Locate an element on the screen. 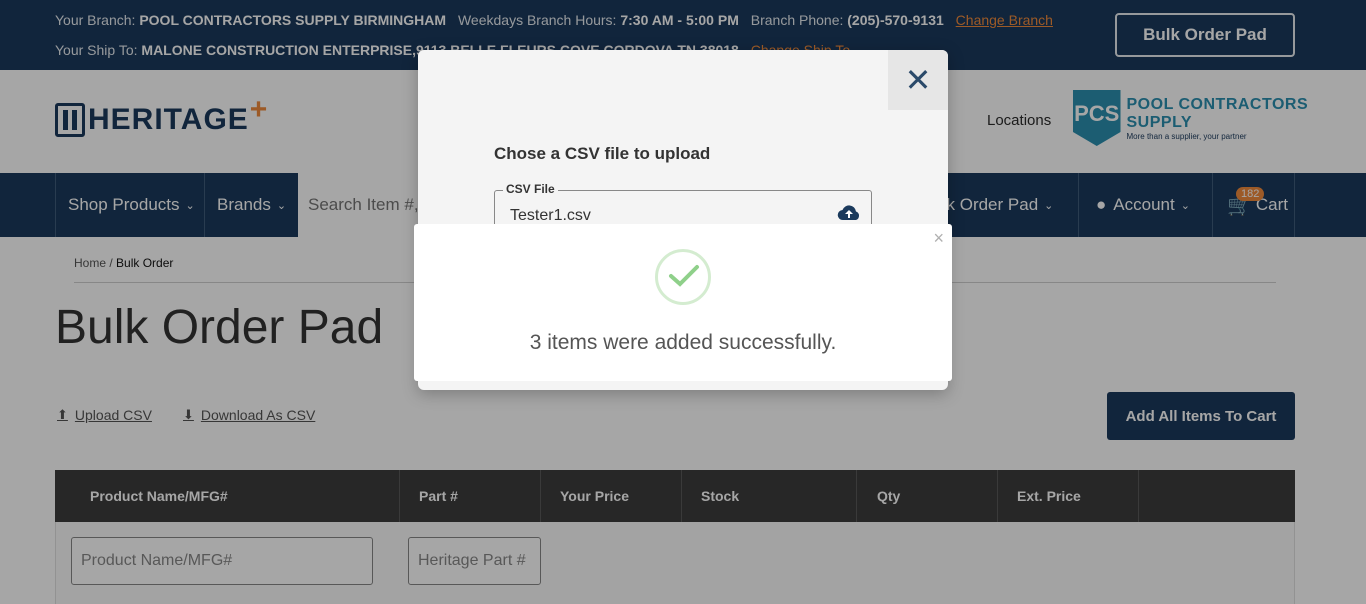  close-icon: × is located at coordinates (938, 238).